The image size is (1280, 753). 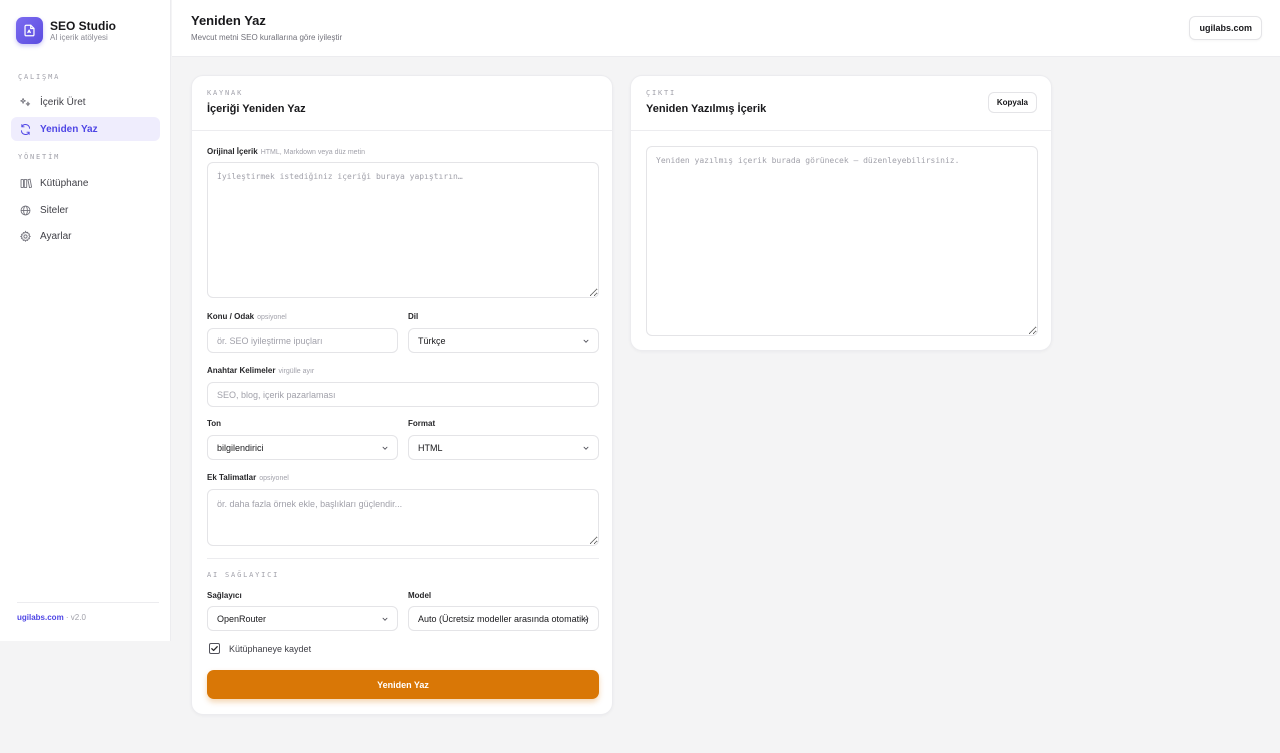 What do you see at coordinates (430, 447) in the screenshot?
I see `select-value: HTML` at bounding box center [430, 447].